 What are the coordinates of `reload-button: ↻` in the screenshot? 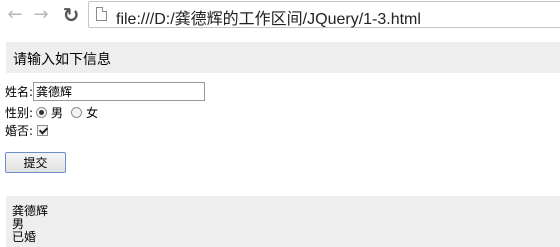 It's located at (71, 15).